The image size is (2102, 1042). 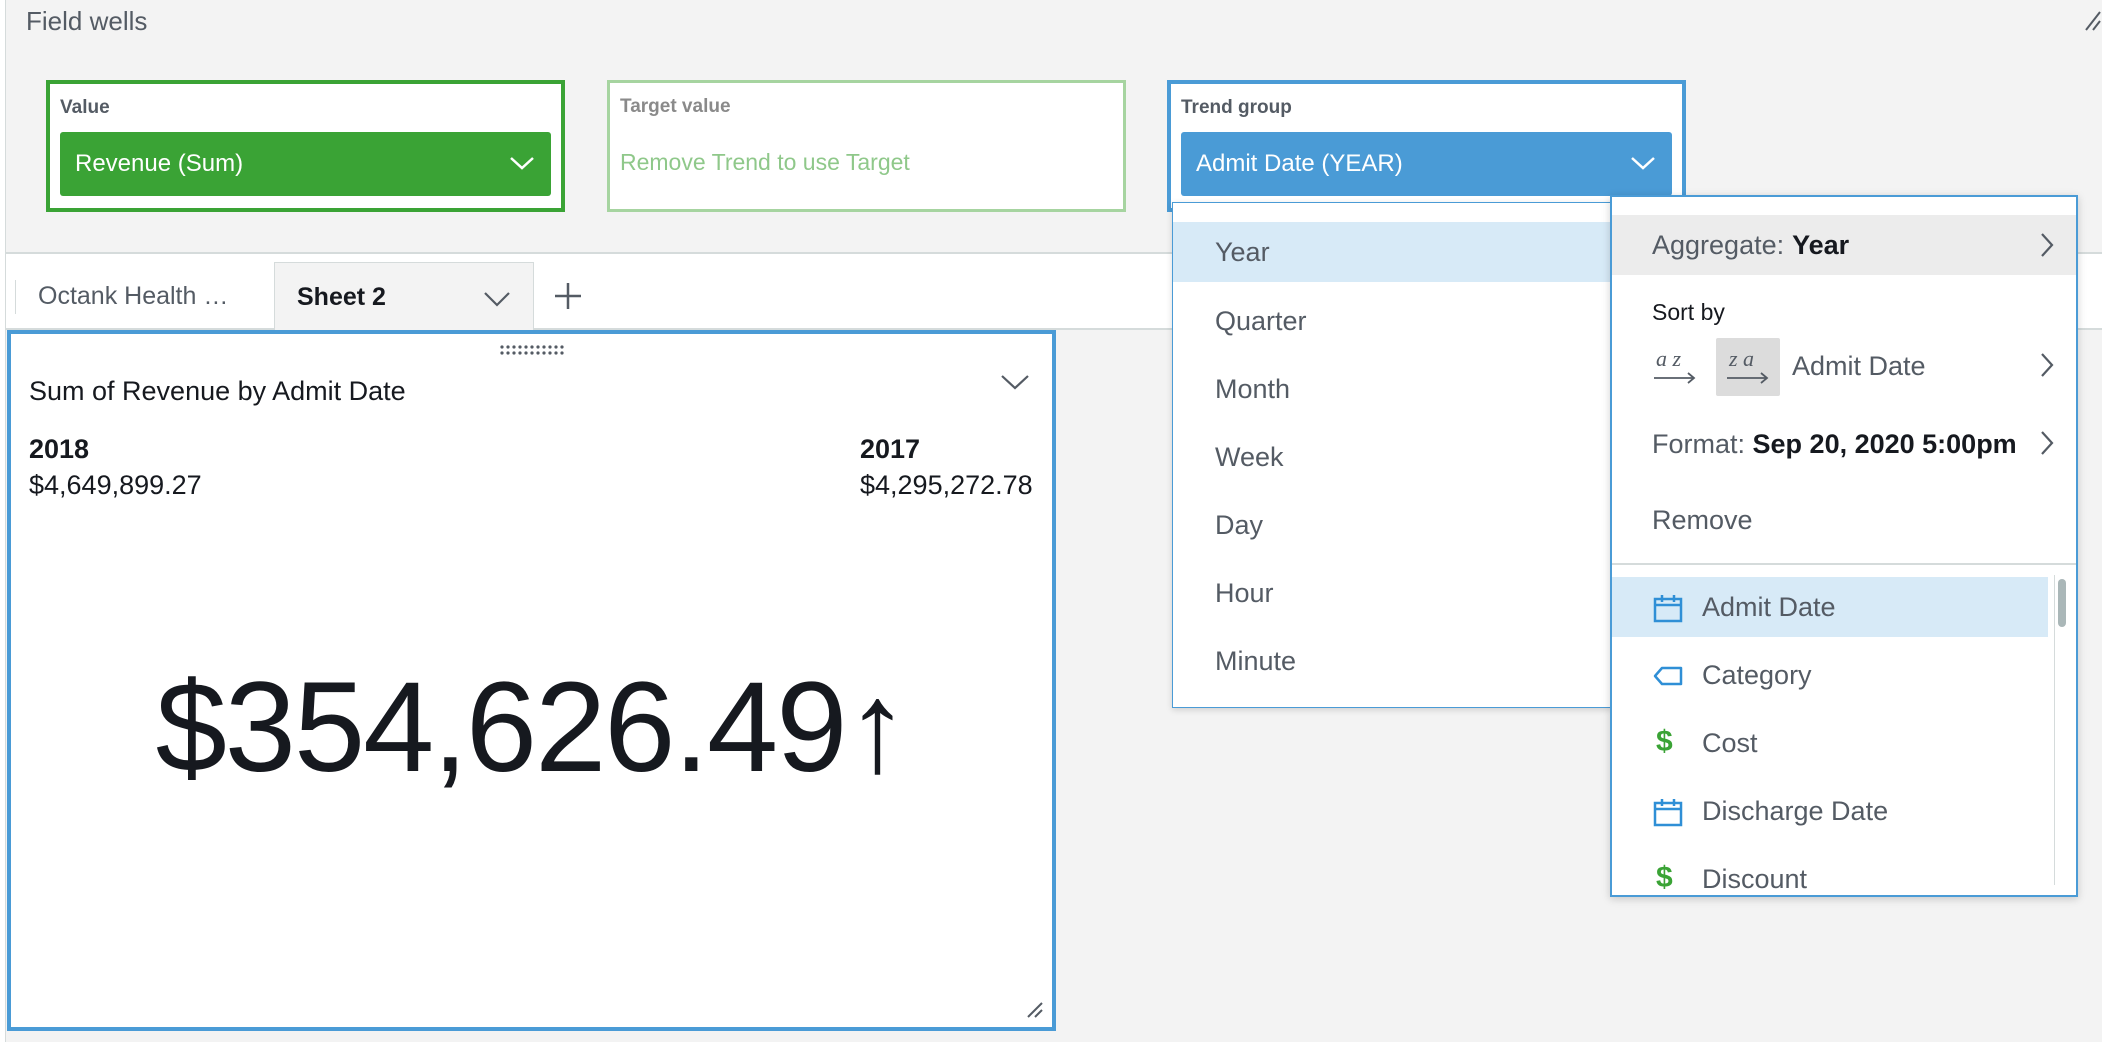 I want to click on aggregate-menu-item: Aggregate: Year, so click(x=1844, y=245).